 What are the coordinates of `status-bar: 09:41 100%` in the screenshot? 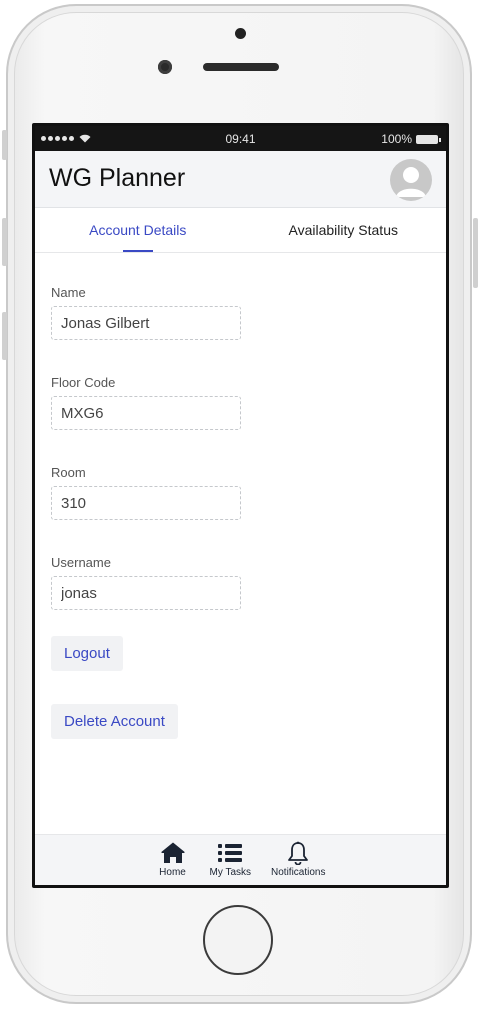 It's located at (240, 138).